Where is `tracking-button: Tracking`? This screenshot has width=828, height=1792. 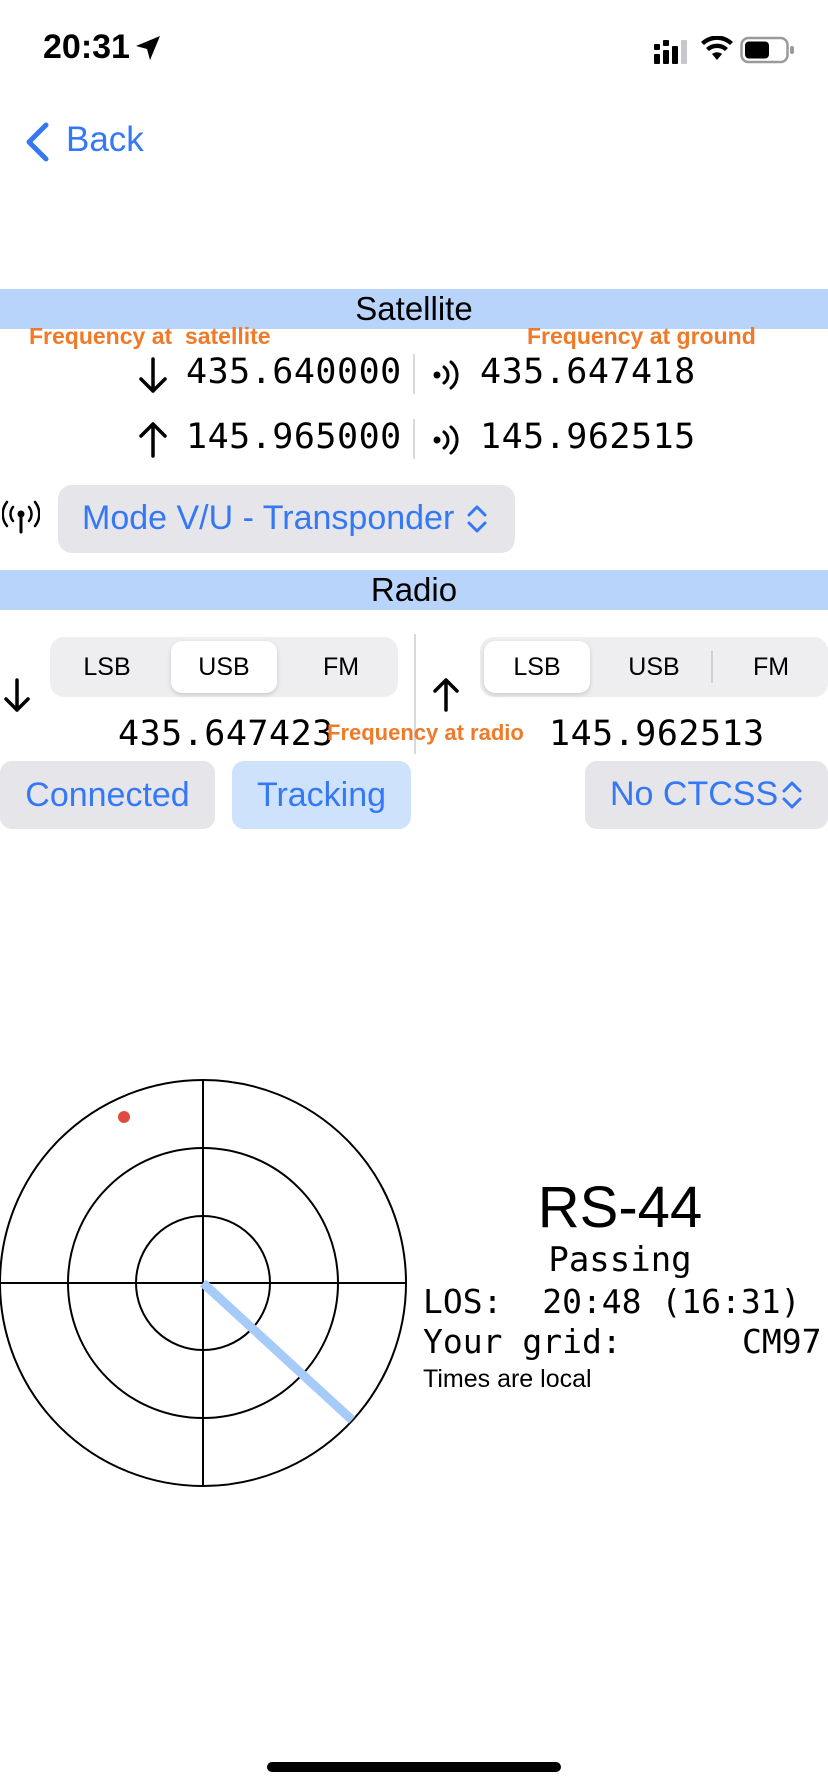 tracking-button: Tracking is located at coordinates (321, 795).